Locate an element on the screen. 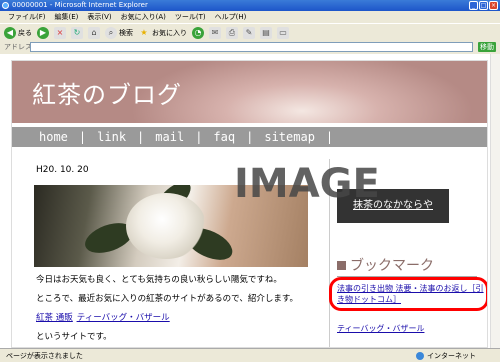  status-text: ページが表示されました is located at coordinates (44, 356).